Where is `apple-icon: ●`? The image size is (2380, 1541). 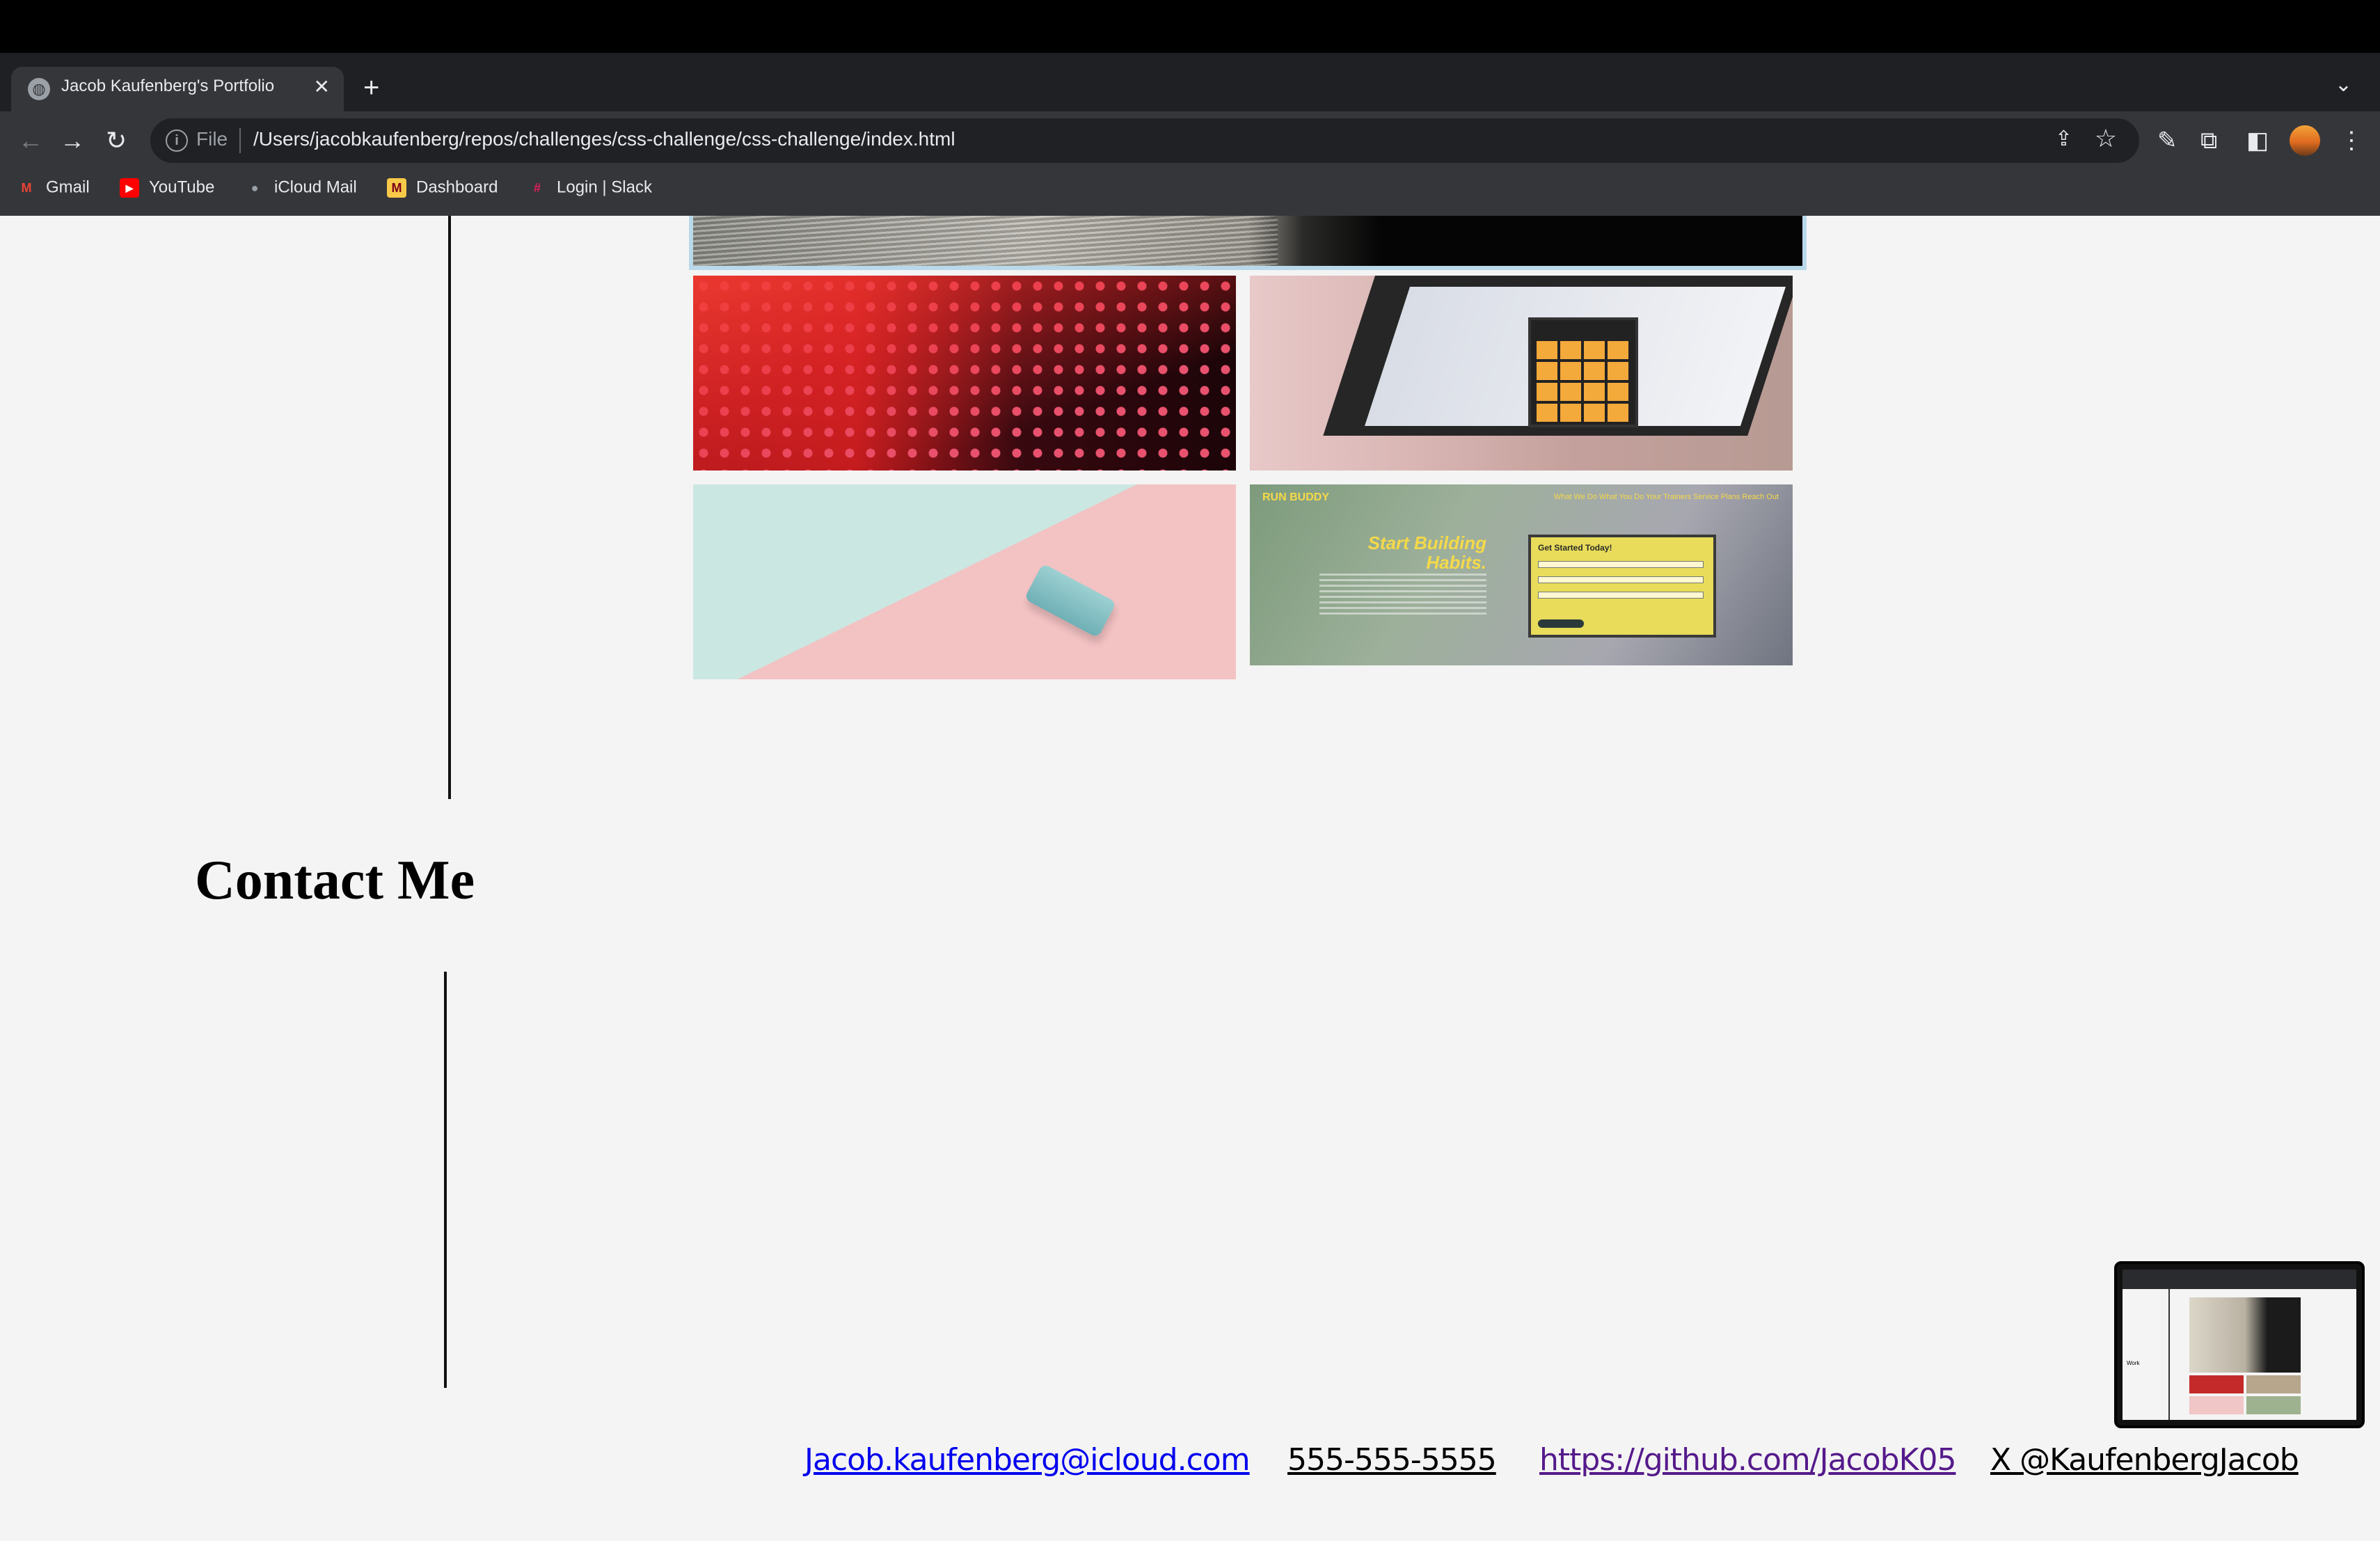 apple-icon: ● is located at coordinates (255, 187).